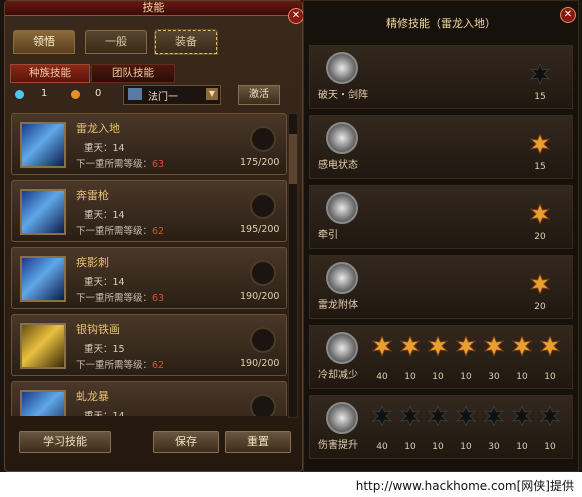 The image size is (582, 497). Describe the element at coordinates (343, 95) in the screenshot. I see `refine-node-label: 破天・剑阵` at that location.